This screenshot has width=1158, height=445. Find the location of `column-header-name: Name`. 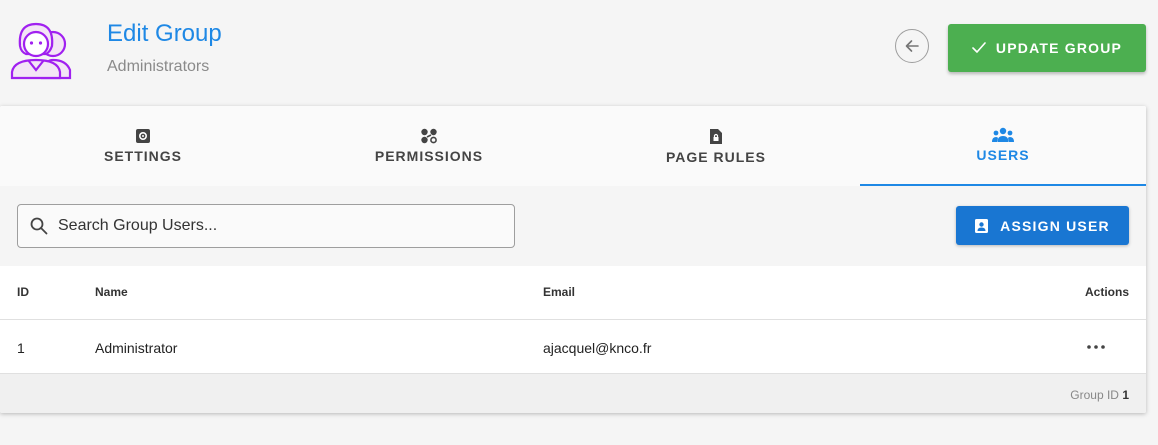

column-header-name: Name is located at coordinates (111, 292).